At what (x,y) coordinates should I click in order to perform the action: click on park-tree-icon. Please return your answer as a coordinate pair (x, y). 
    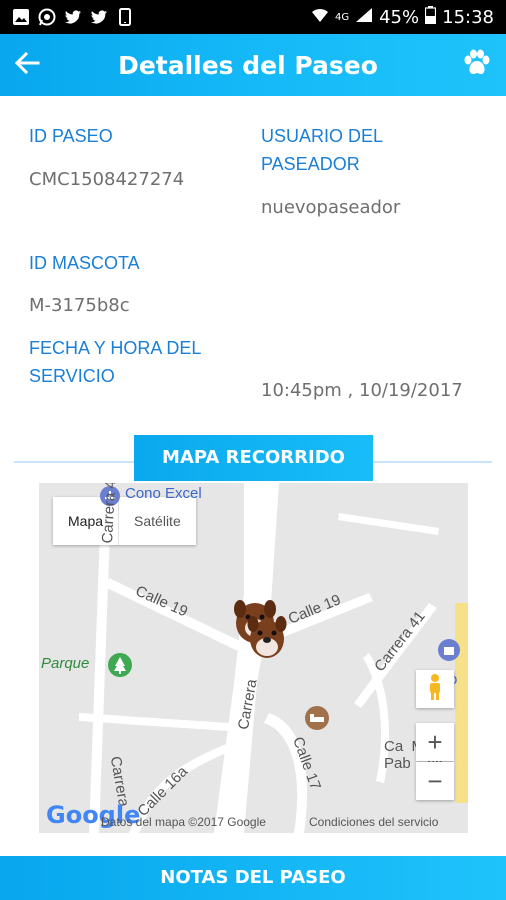
    Looking at the image, I should click on (120, 667).